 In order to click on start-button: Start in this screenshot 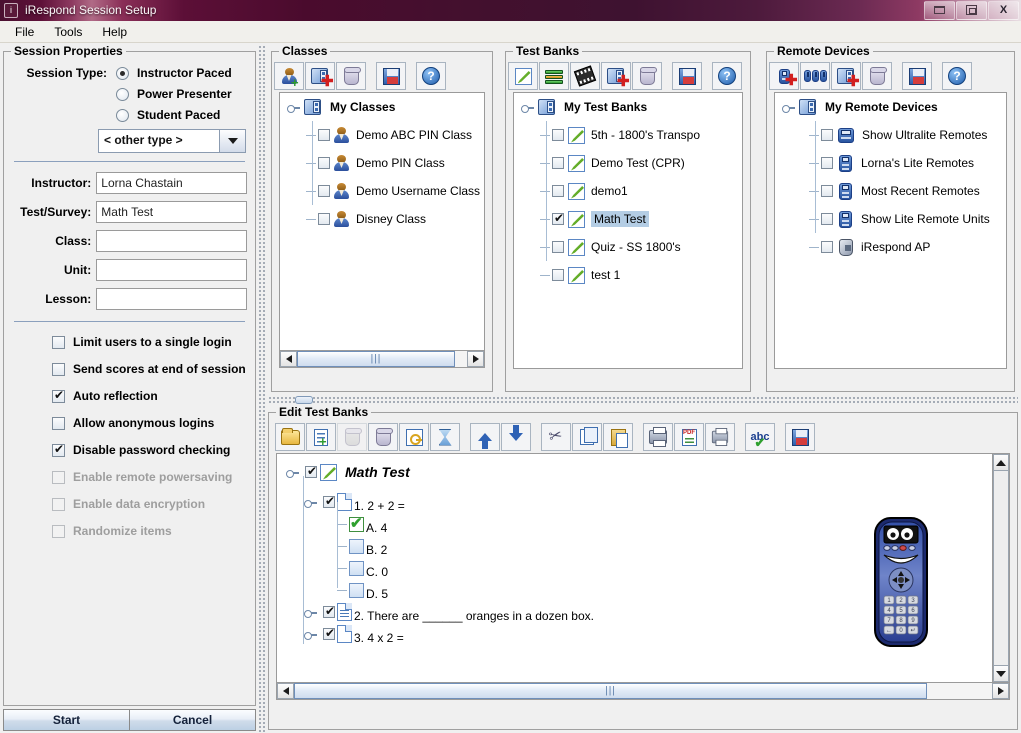, I will do `click(66, 720)`.